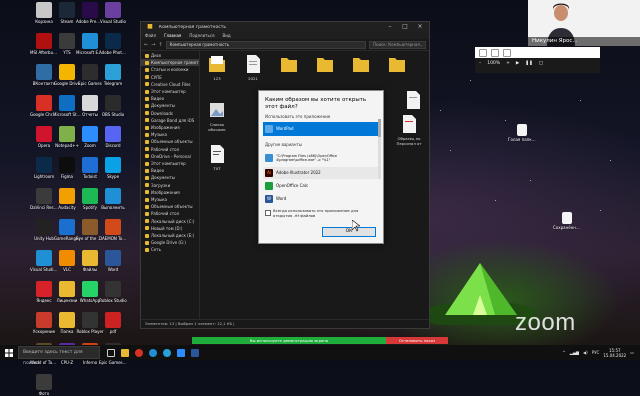 This screenshot has width=640, height=396. What do you see at coordinates (614, 353) in the screenshot?
I see `clock: 15:57 15.04.2022` at bounding box center [614, 353].